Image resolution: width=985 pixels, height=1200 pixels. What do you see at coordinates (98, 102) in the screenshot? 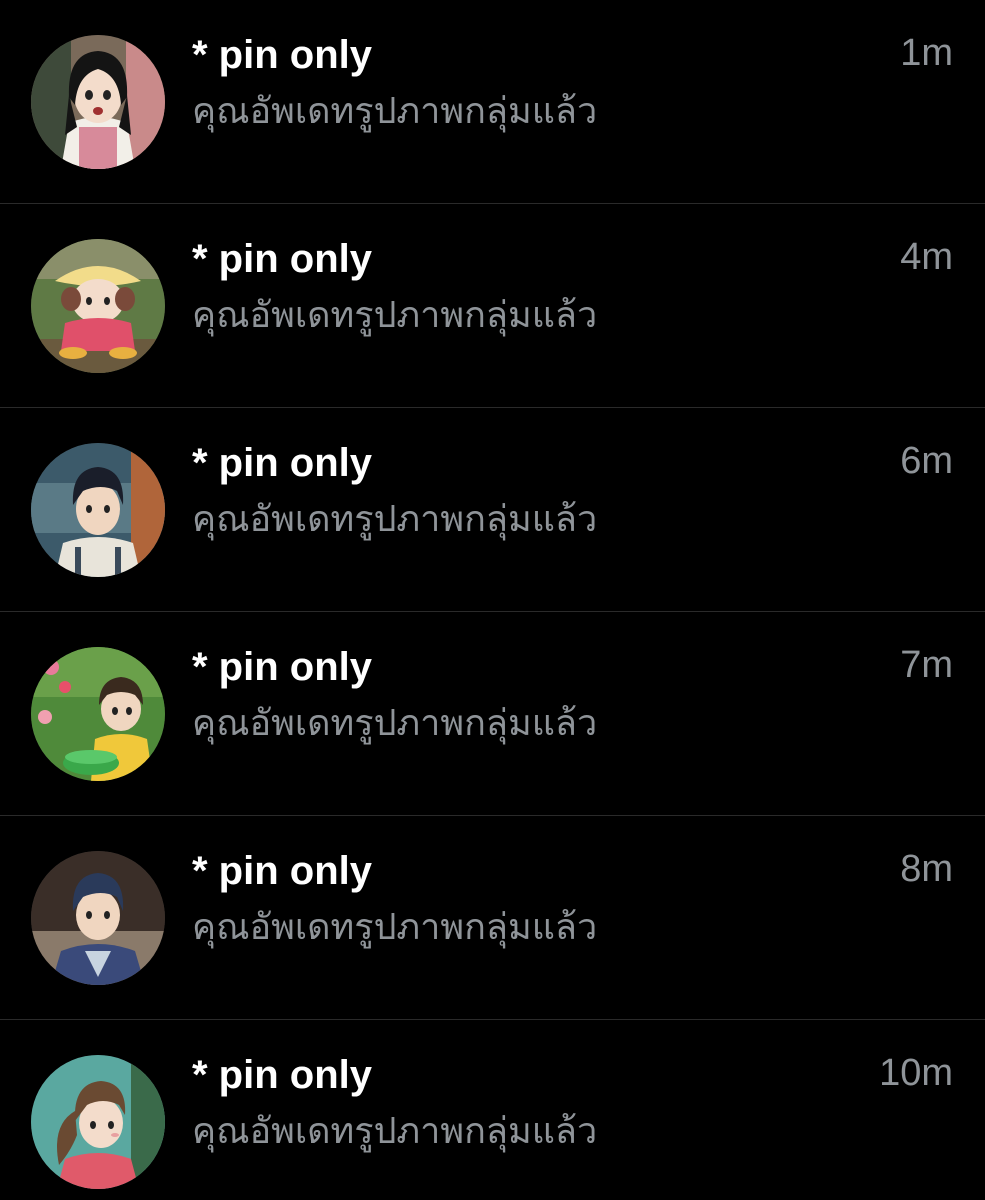
I see `anime-girl-overalls-avatar` at bounding box center [98, 102].